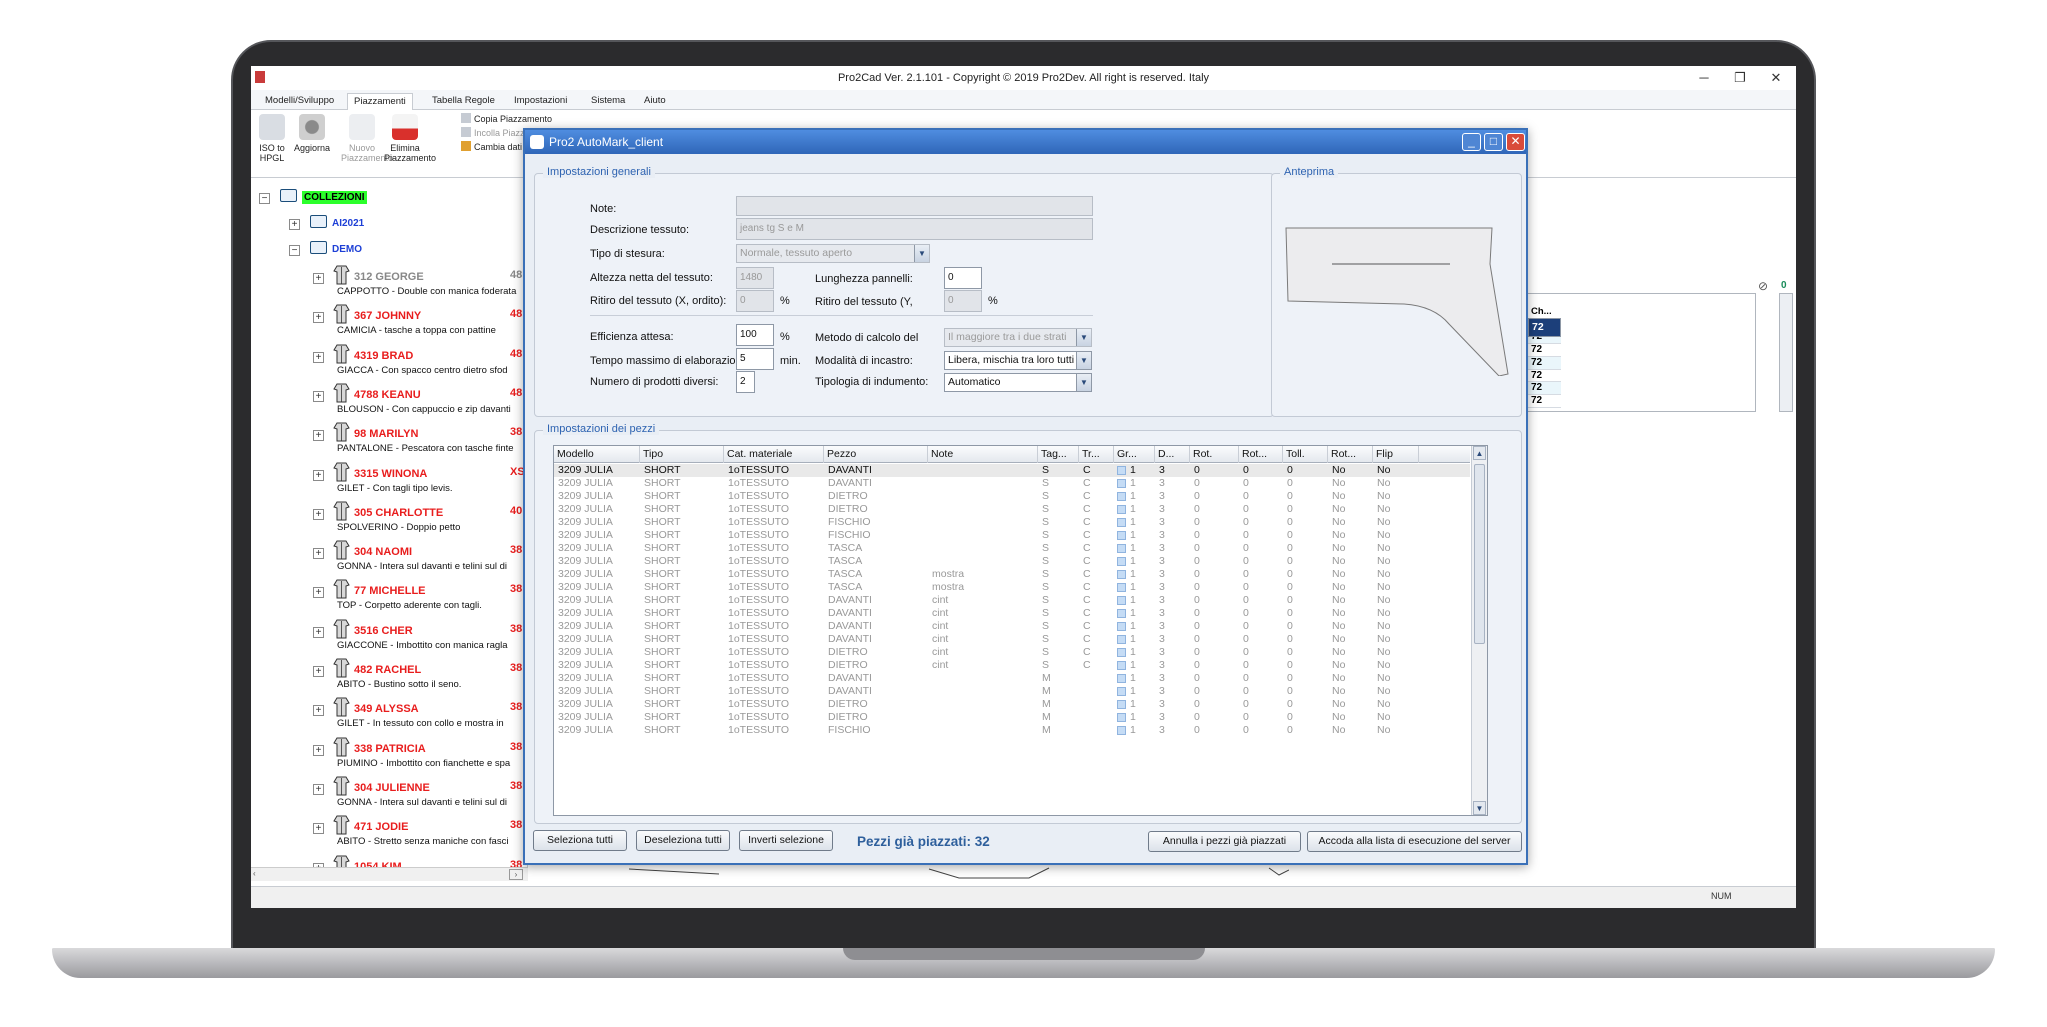 Image resolution: width=2047 pixels, height=1027 pixels. What do you see at coordinates (1479, 808) in the screenshot?
I see `scroll-down-icon: ▼` at bounding box center [1479, 808].